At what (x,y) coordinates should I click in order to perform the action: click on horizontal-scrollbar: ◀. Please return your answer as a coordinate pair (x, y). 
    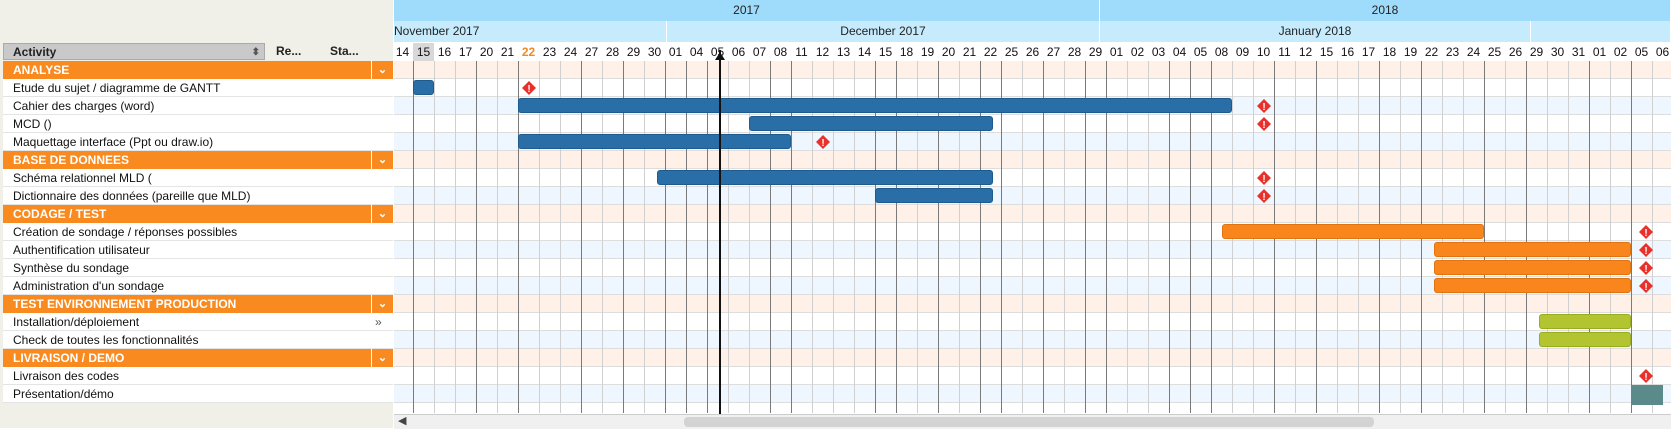
    Looking at the image, I should click on (1032, 421).